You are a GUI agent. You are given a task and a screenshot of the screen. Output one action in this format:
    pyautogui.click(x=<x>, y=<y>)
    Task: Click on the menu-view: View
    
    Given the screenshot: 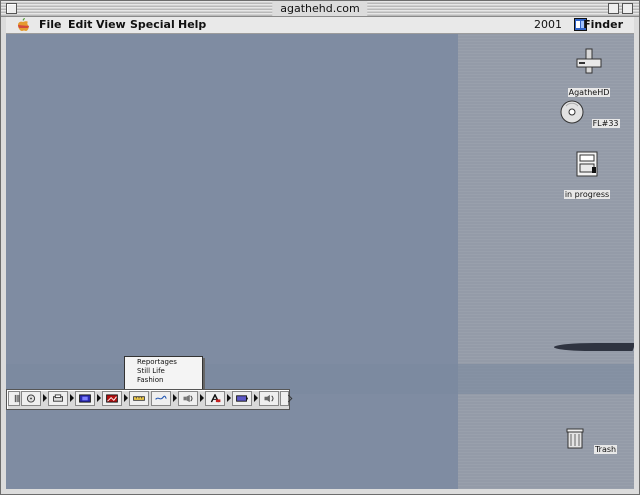 What is the action you would take?
    pyautogui.click(x=111, y=25)
    